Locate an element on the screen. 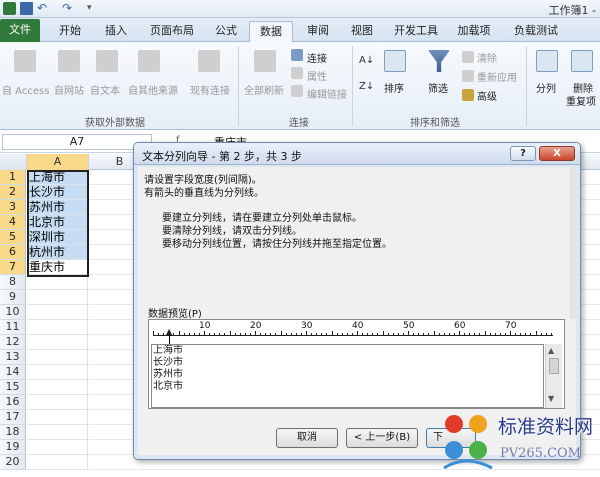 The image size is (600, 477). cell-a: 北京市 is located at coordinates (57, 222).